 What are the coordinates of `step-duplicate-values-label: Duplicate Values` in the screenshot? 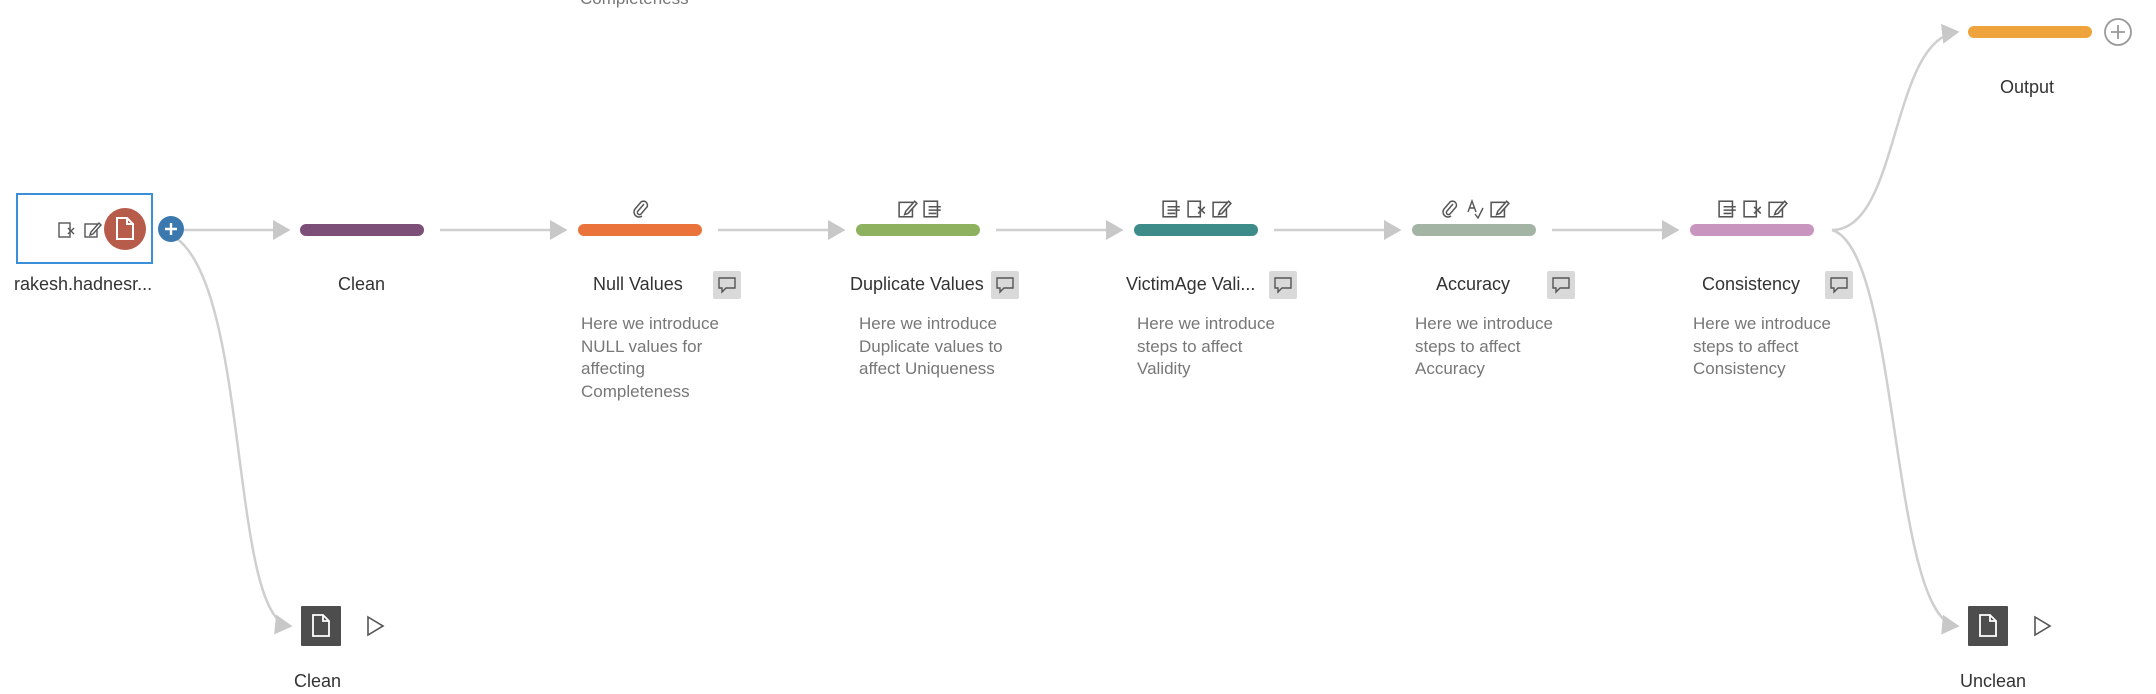 It's located at (917, 284).